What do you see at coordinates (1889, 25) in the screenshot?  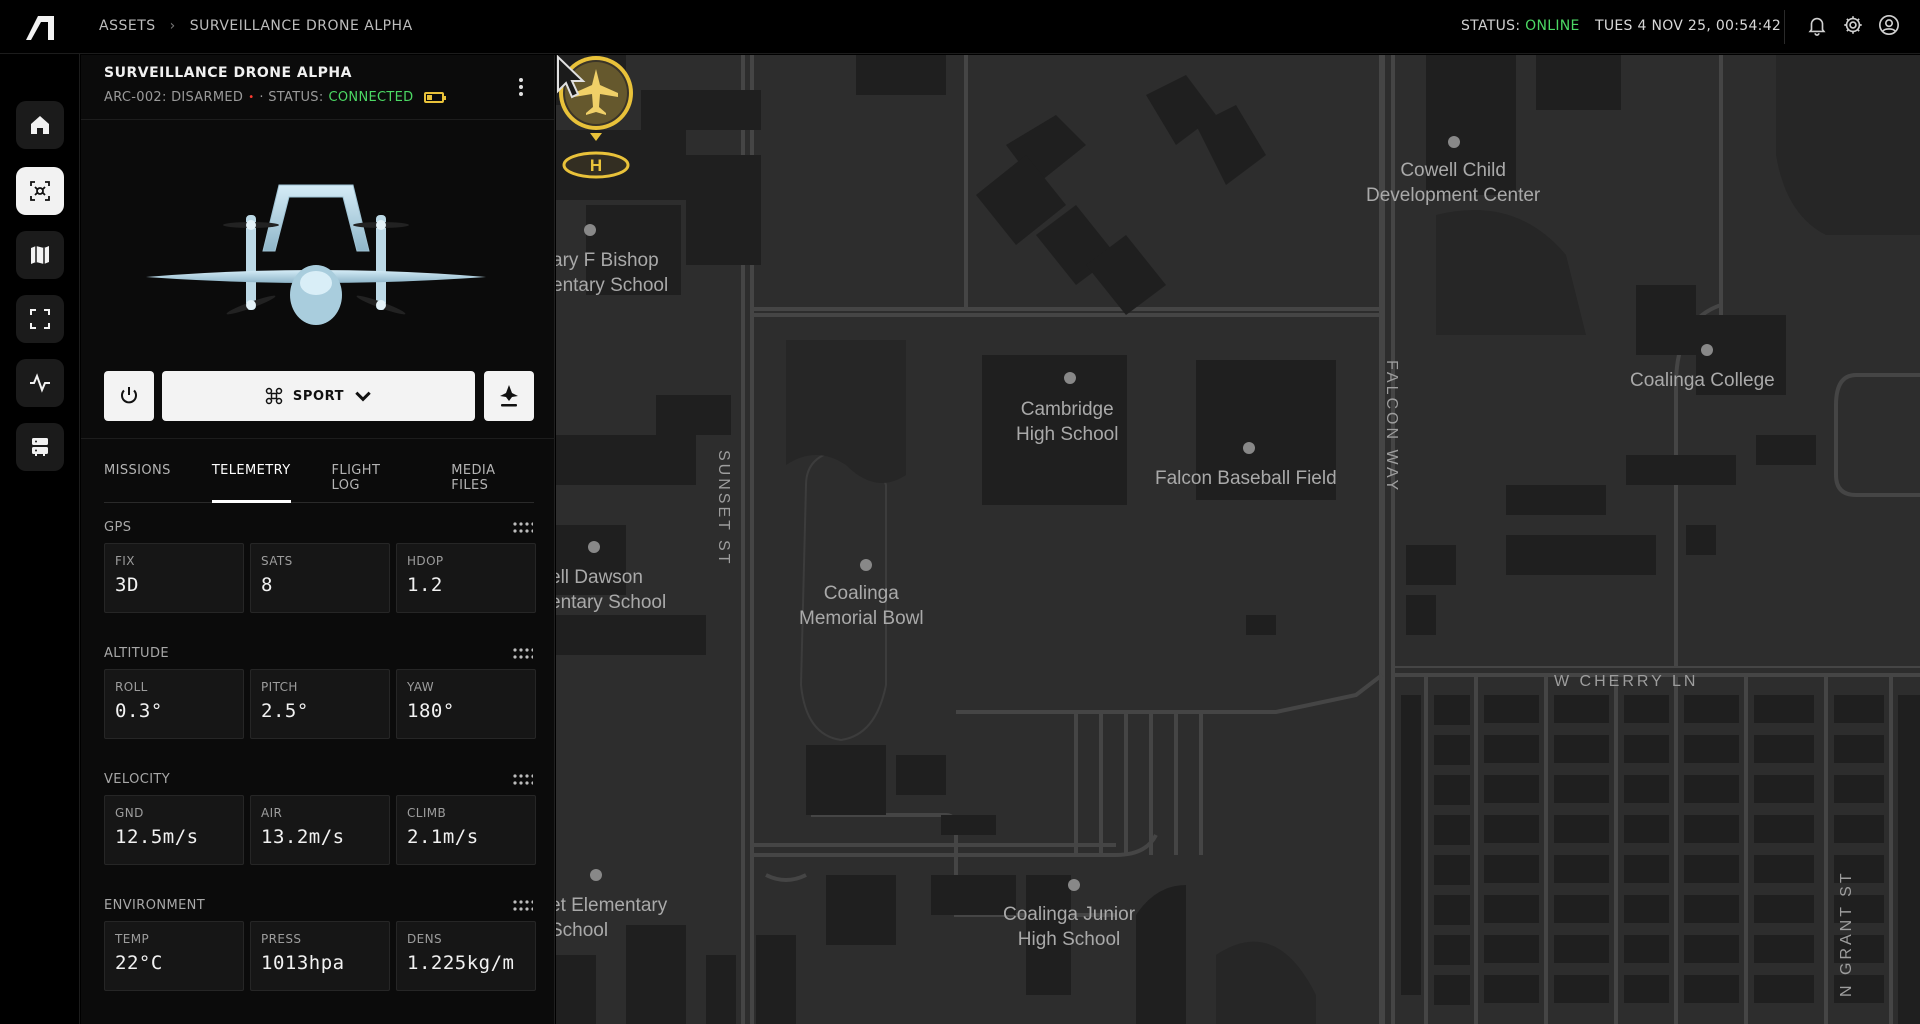 I see `user-icon` at bounding box center [1889, 25].